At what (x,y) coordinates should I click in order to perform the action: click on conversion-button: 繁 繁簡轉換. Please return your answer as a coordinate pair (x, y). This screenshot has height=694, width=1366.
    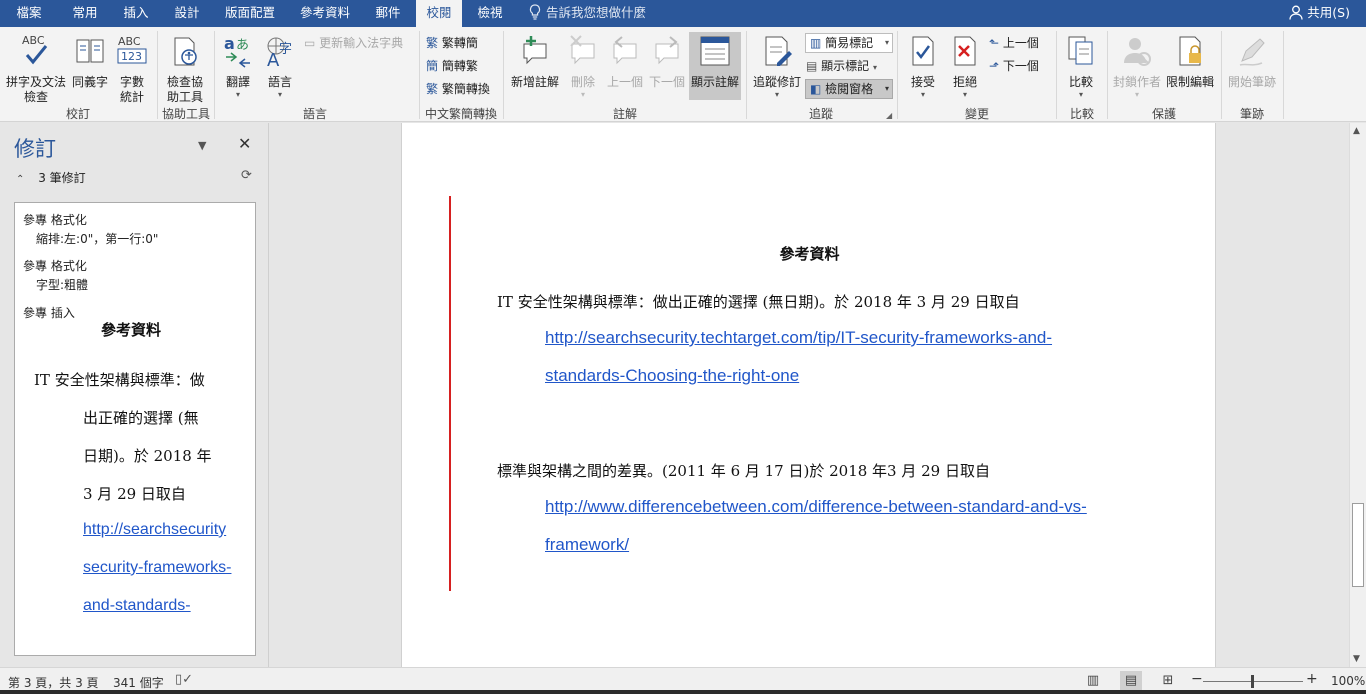
    Looking at the image, I should click on (458, 89).